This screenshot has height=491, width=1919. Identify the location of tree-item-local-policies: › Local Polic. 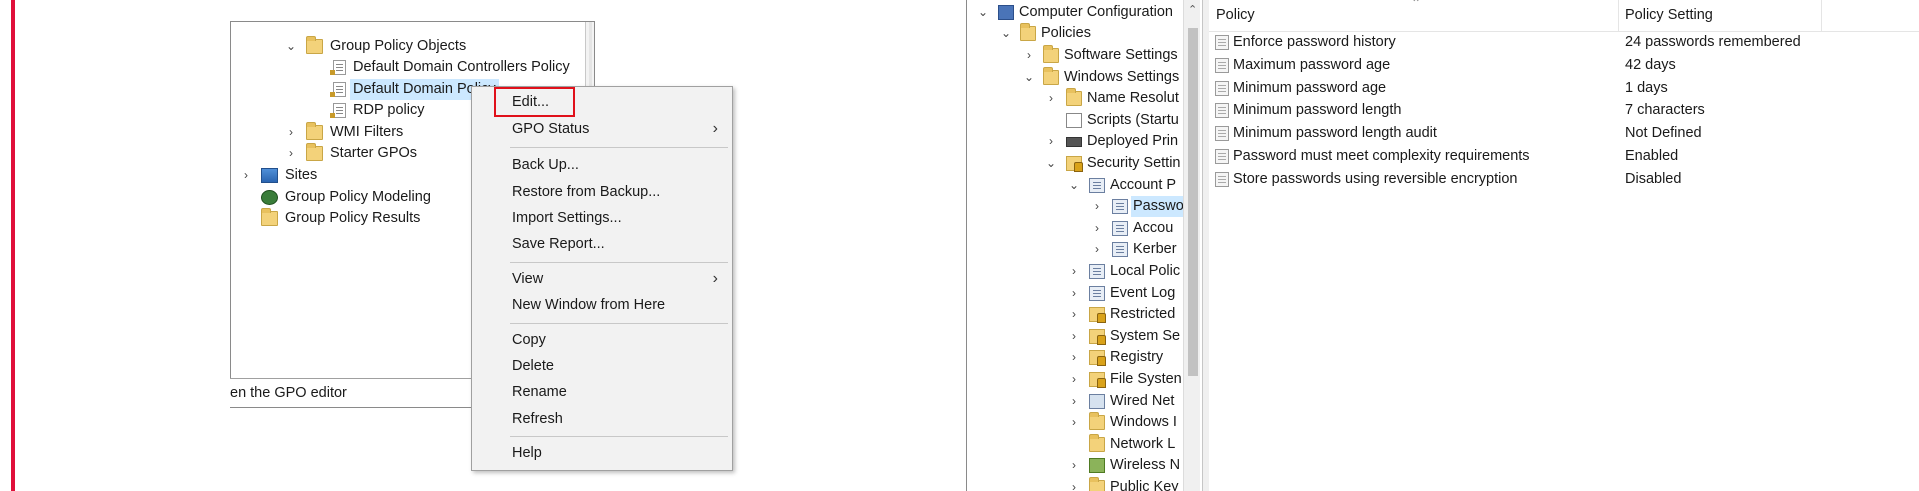
(1075, 271).